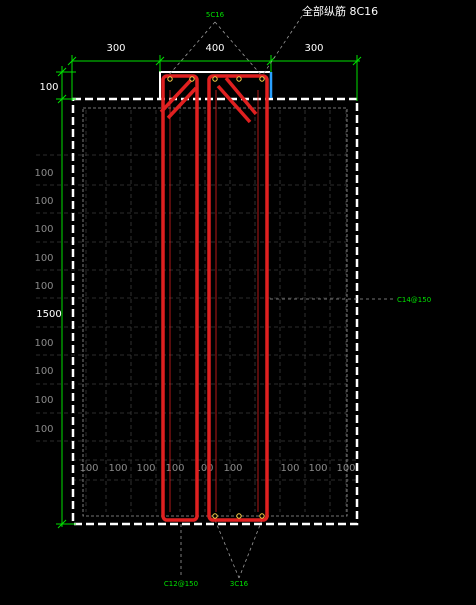  Describe the element at coordinates (48, 314) in the screenshot. I see `dim-left-total: 1500` at that location.